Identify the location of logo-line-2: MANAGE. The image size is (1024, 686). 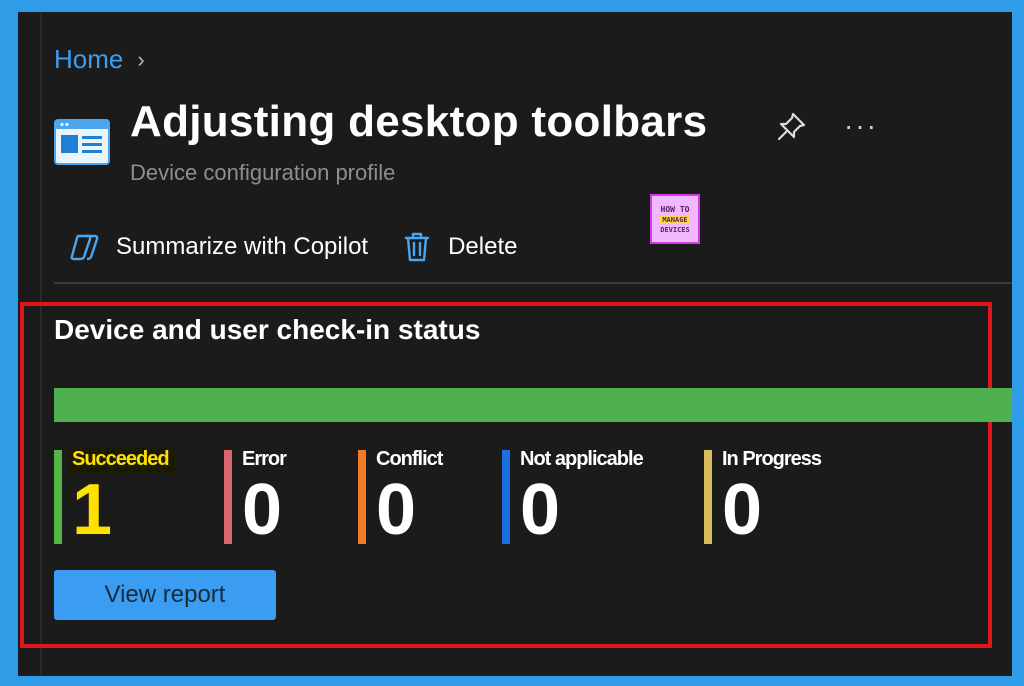
(675, 219).